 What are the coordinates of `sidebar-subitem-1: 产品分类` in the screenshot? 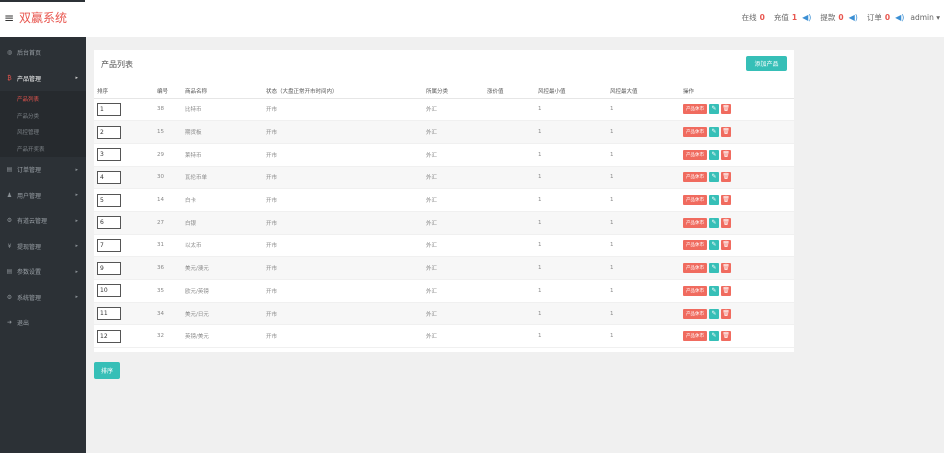 It's located at (43, 115).